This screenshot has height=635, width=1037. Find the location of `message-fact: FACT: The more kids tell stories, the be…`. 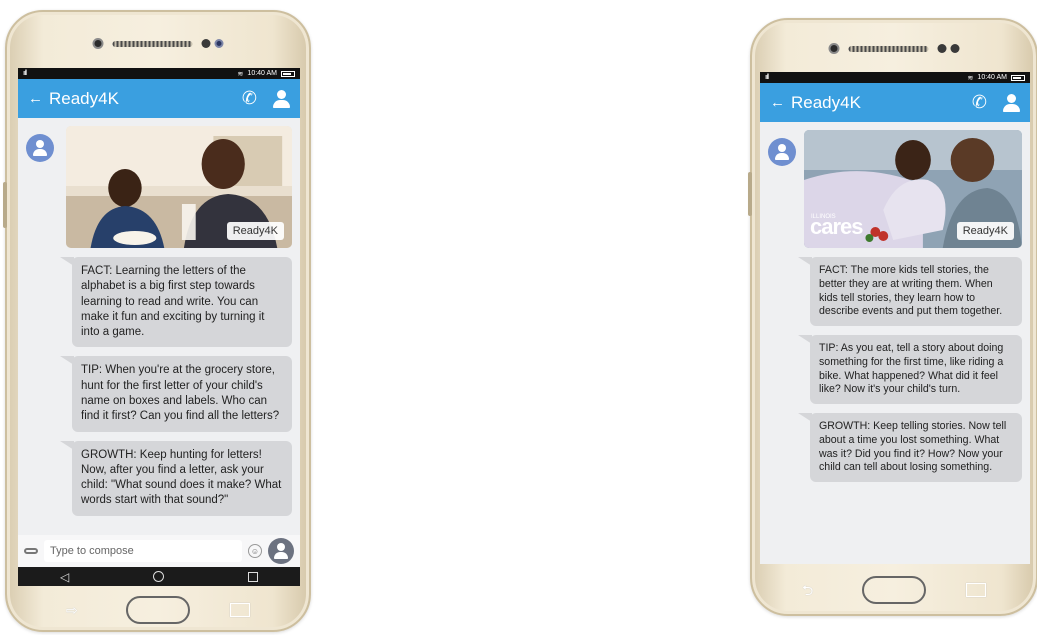

message-fact: FACT: The more kids tell stories, the be… is located at coordinates (910, 292).